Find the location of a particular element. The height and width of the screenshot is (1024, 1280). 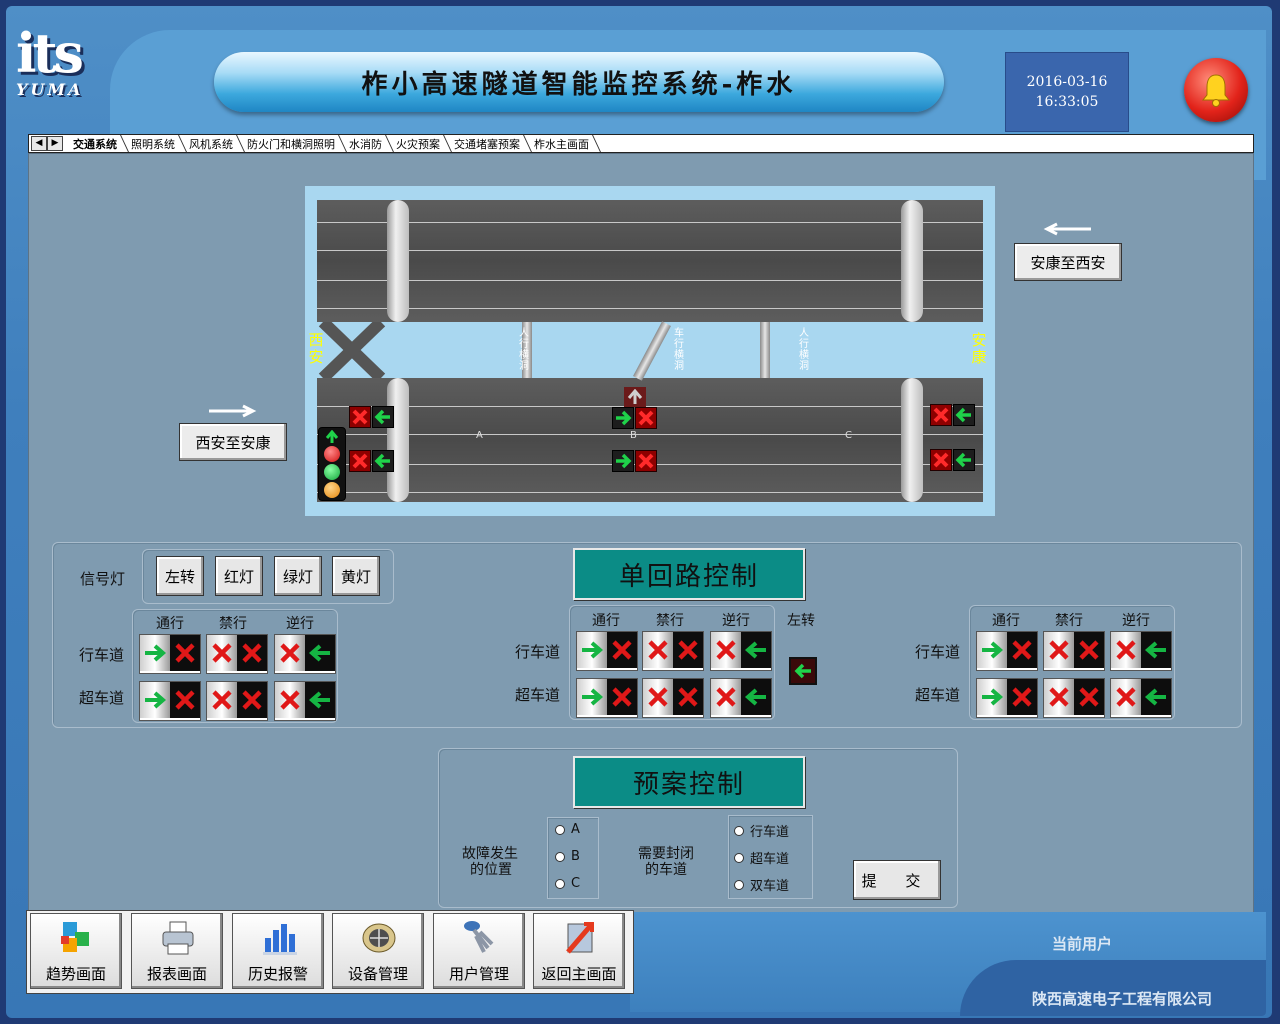

left-turn-button: 左转 is located at coordinates (180, 576).